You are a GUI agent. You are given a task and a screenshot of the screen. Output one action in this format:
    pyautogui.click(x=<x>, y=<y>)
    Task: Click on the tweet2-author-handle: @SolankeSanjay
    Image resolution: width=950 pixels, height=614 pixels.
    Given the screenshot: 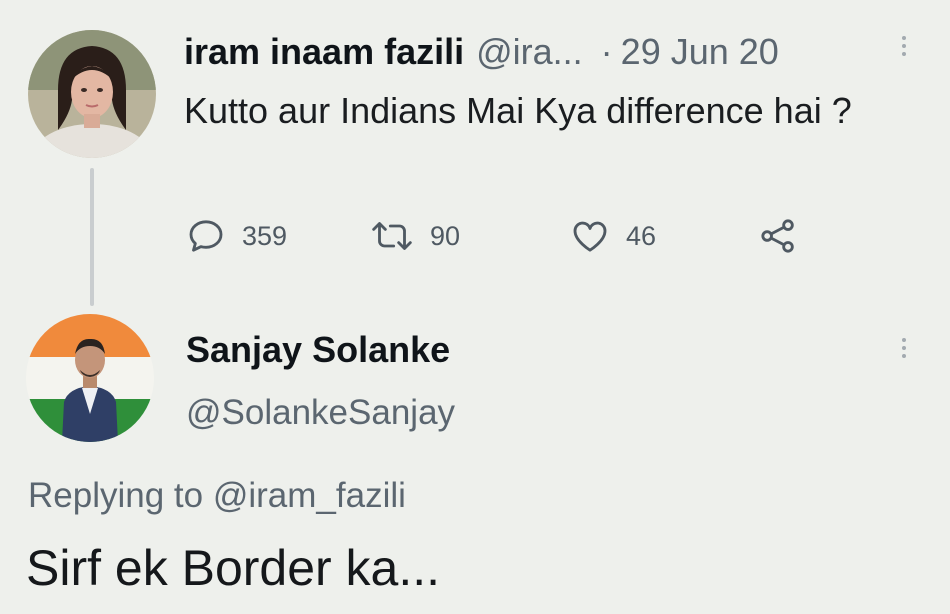 What is the action you would take?
    pyautogui.click(x=320, y=413)
    